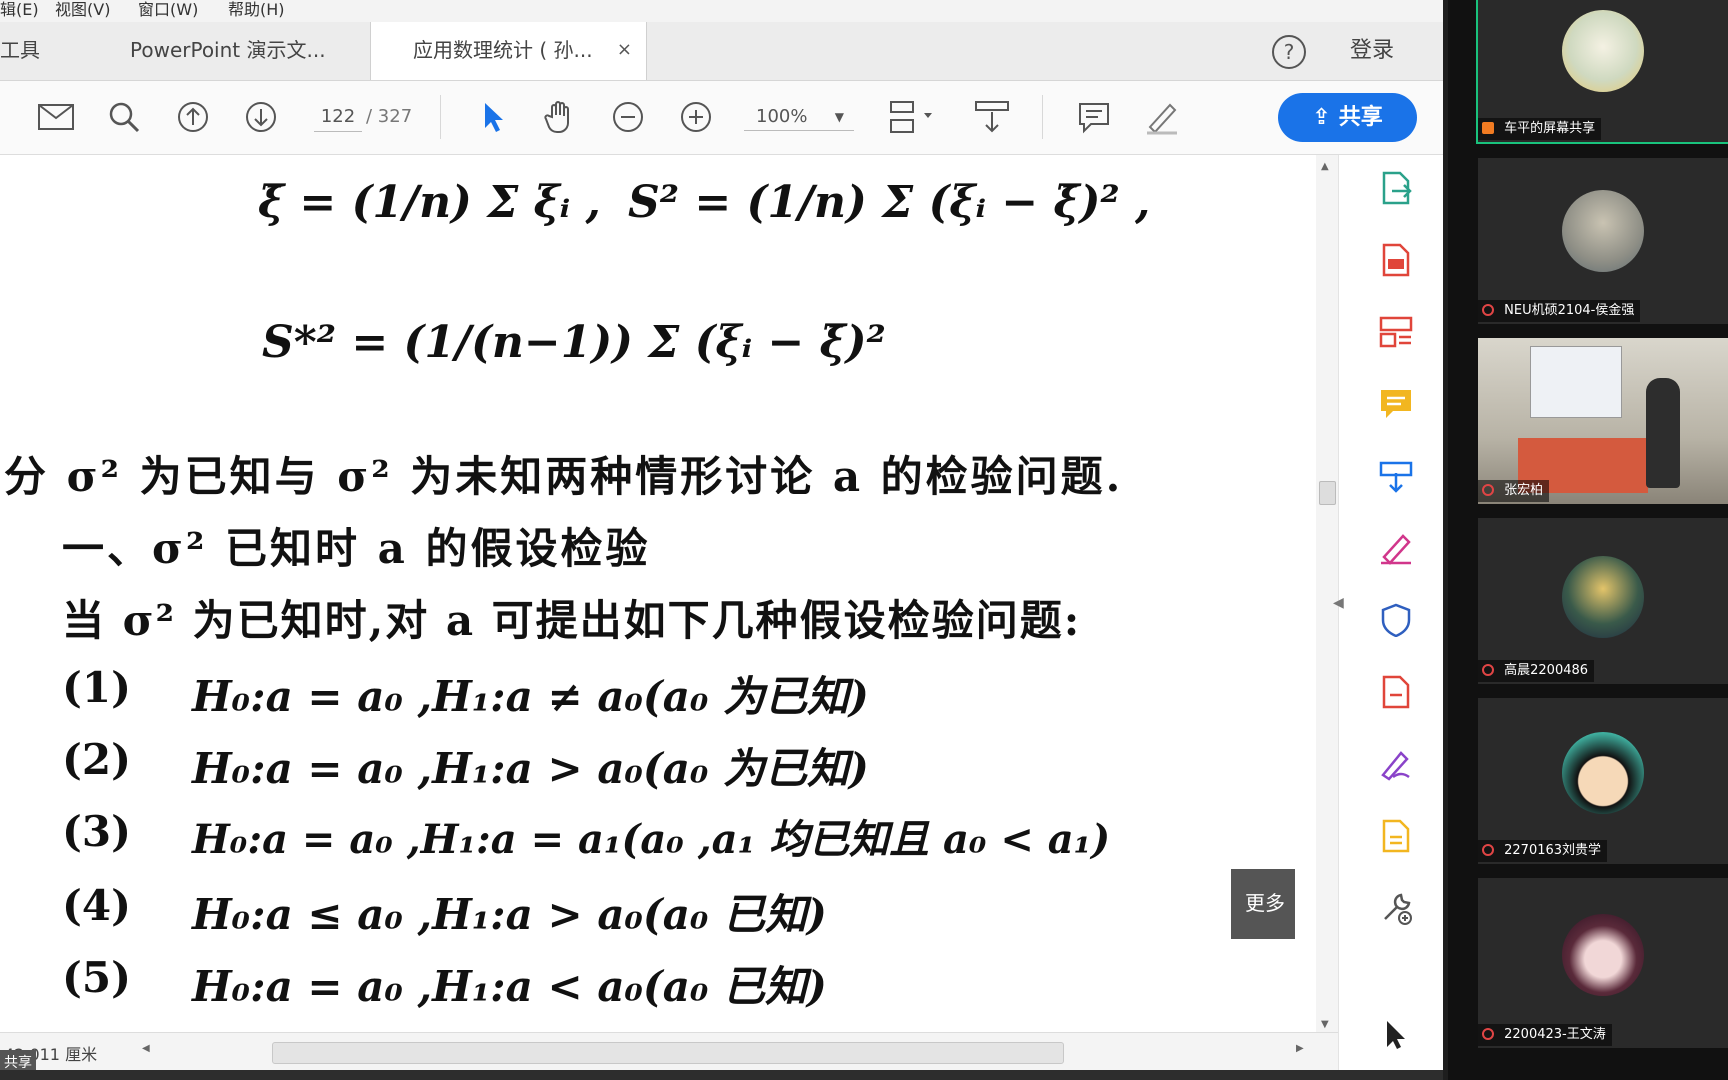 The image size is (1728, 1080). I want to click on share-button: ⇪ 共享, so click(1347, 117).